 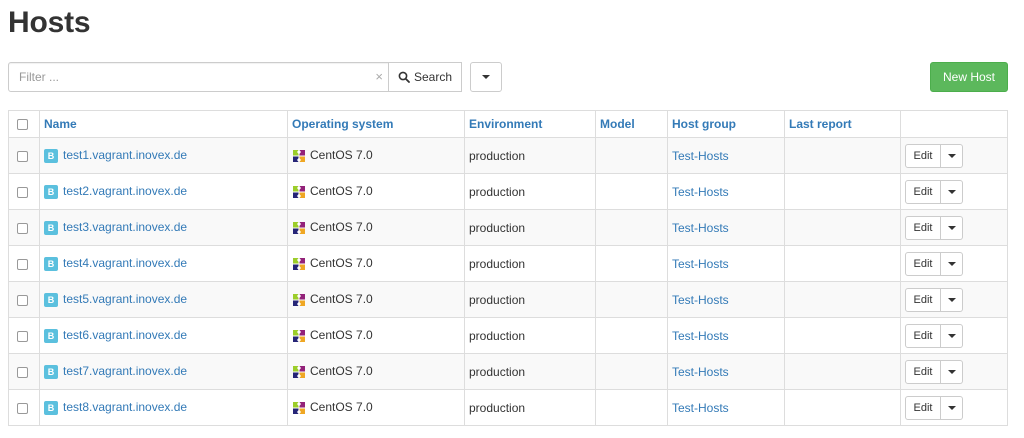 What do you see at coordinates (433, 77) in the screenshot?
I see `search-button-label: Search` at bounding box center [433, 77].